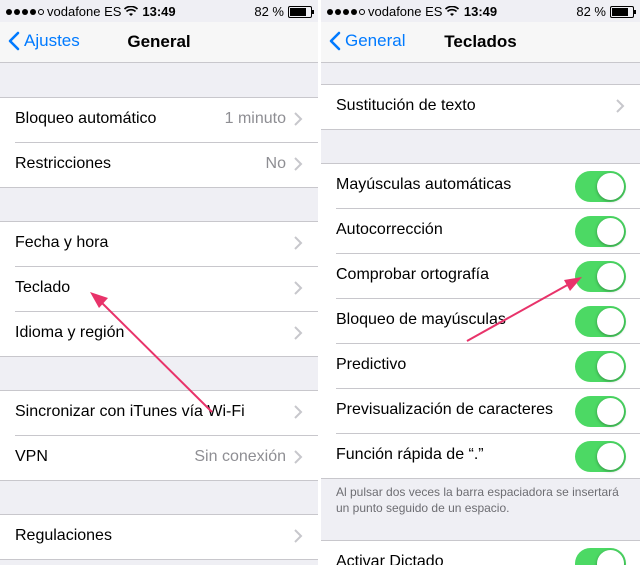 This screenshot has height=565, width=640. Describe the element at coordinates (488, 456) in the screenshot. I see `row-funcion-rapida-punto: Función rápida de “.”` at that location.